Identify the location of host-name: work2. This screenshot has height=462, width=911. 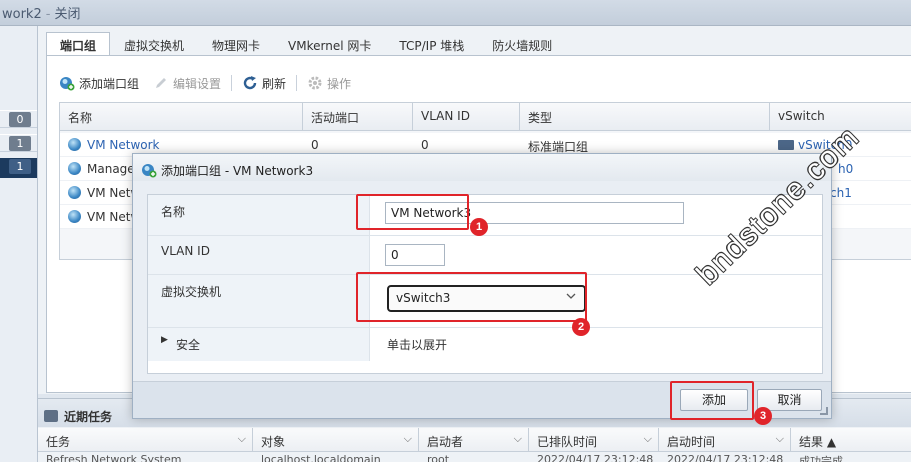
(22, 14).